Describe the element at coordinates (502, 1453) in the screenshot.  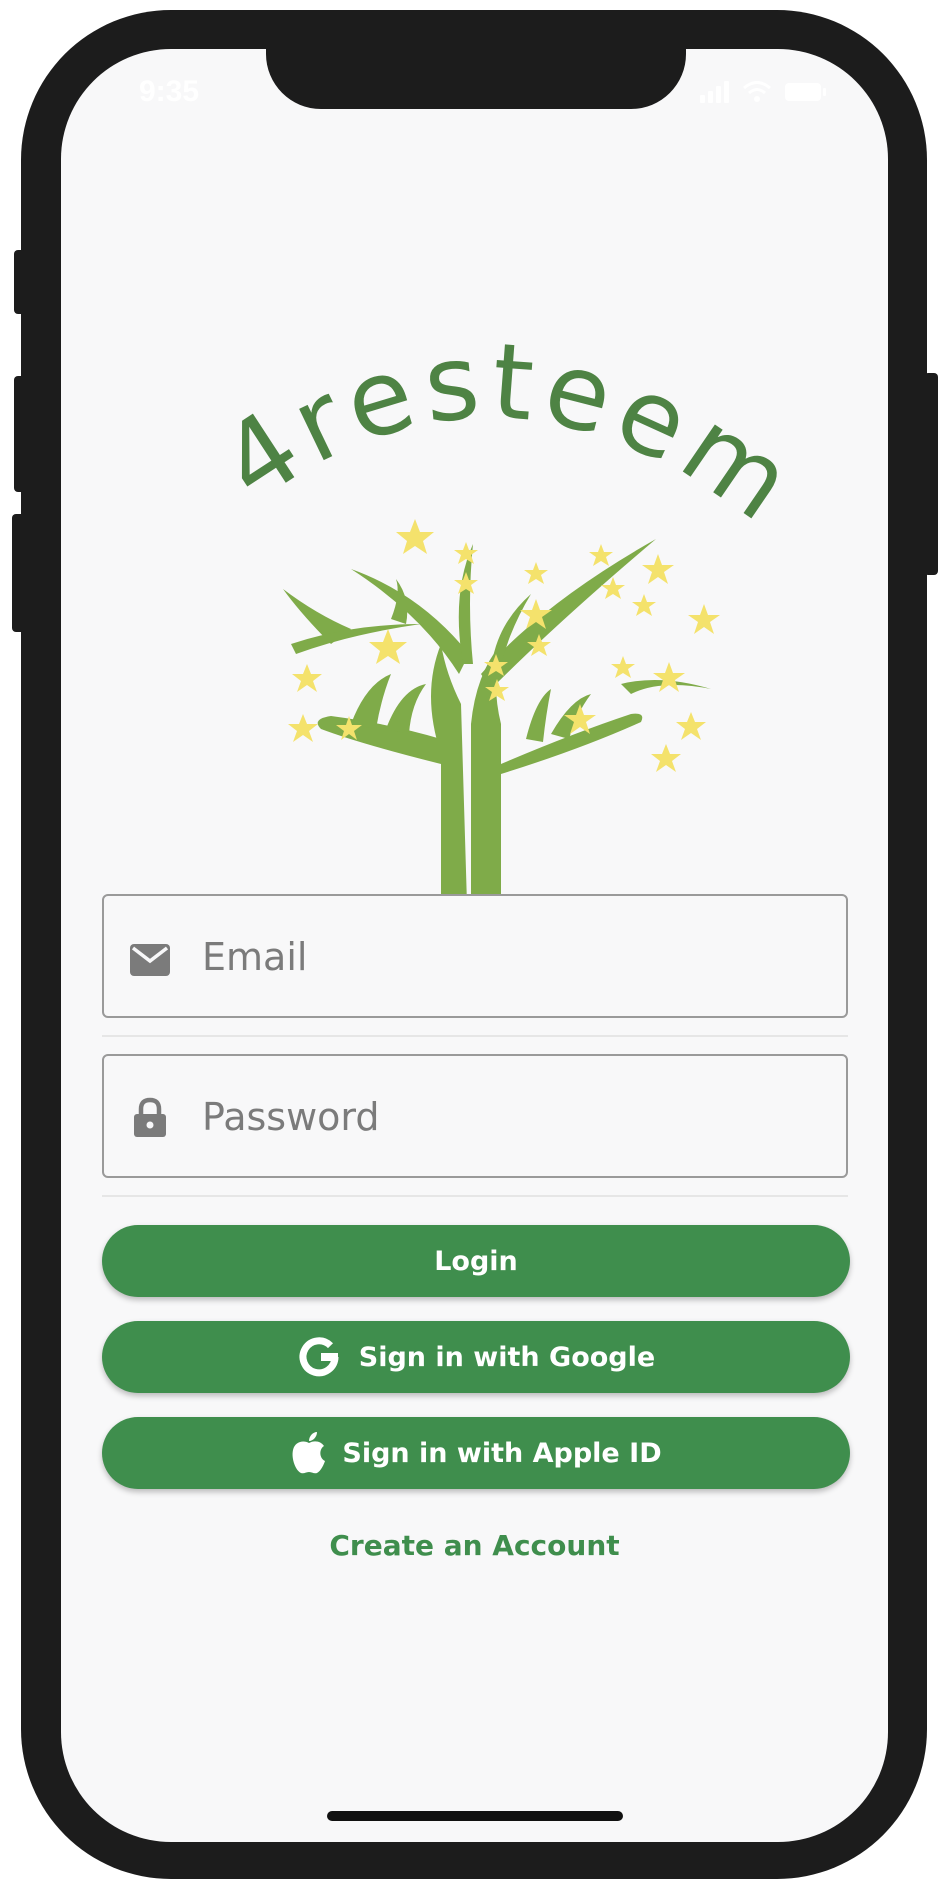
I see `apple-button-label: Sign in with Apple ID` at that location.